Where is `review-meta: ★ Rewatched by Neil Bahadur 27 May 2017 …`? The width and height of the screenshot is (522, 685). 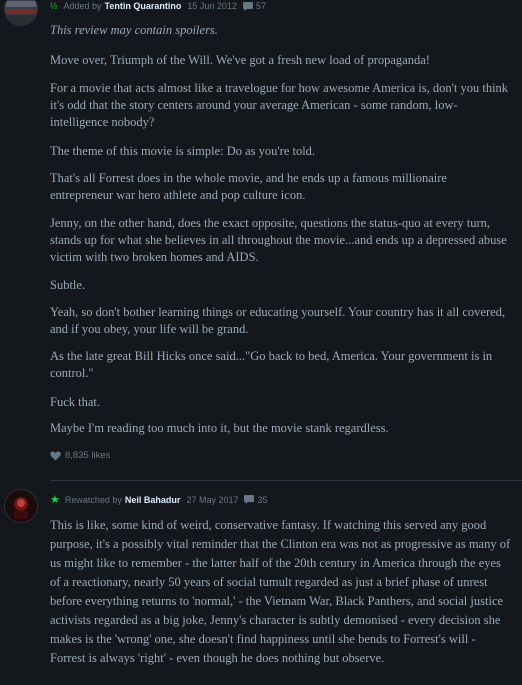 review-meta: ★ Rewatched by Neil Bahadur 27 May 2017 … is located at coordinates (159, 499).